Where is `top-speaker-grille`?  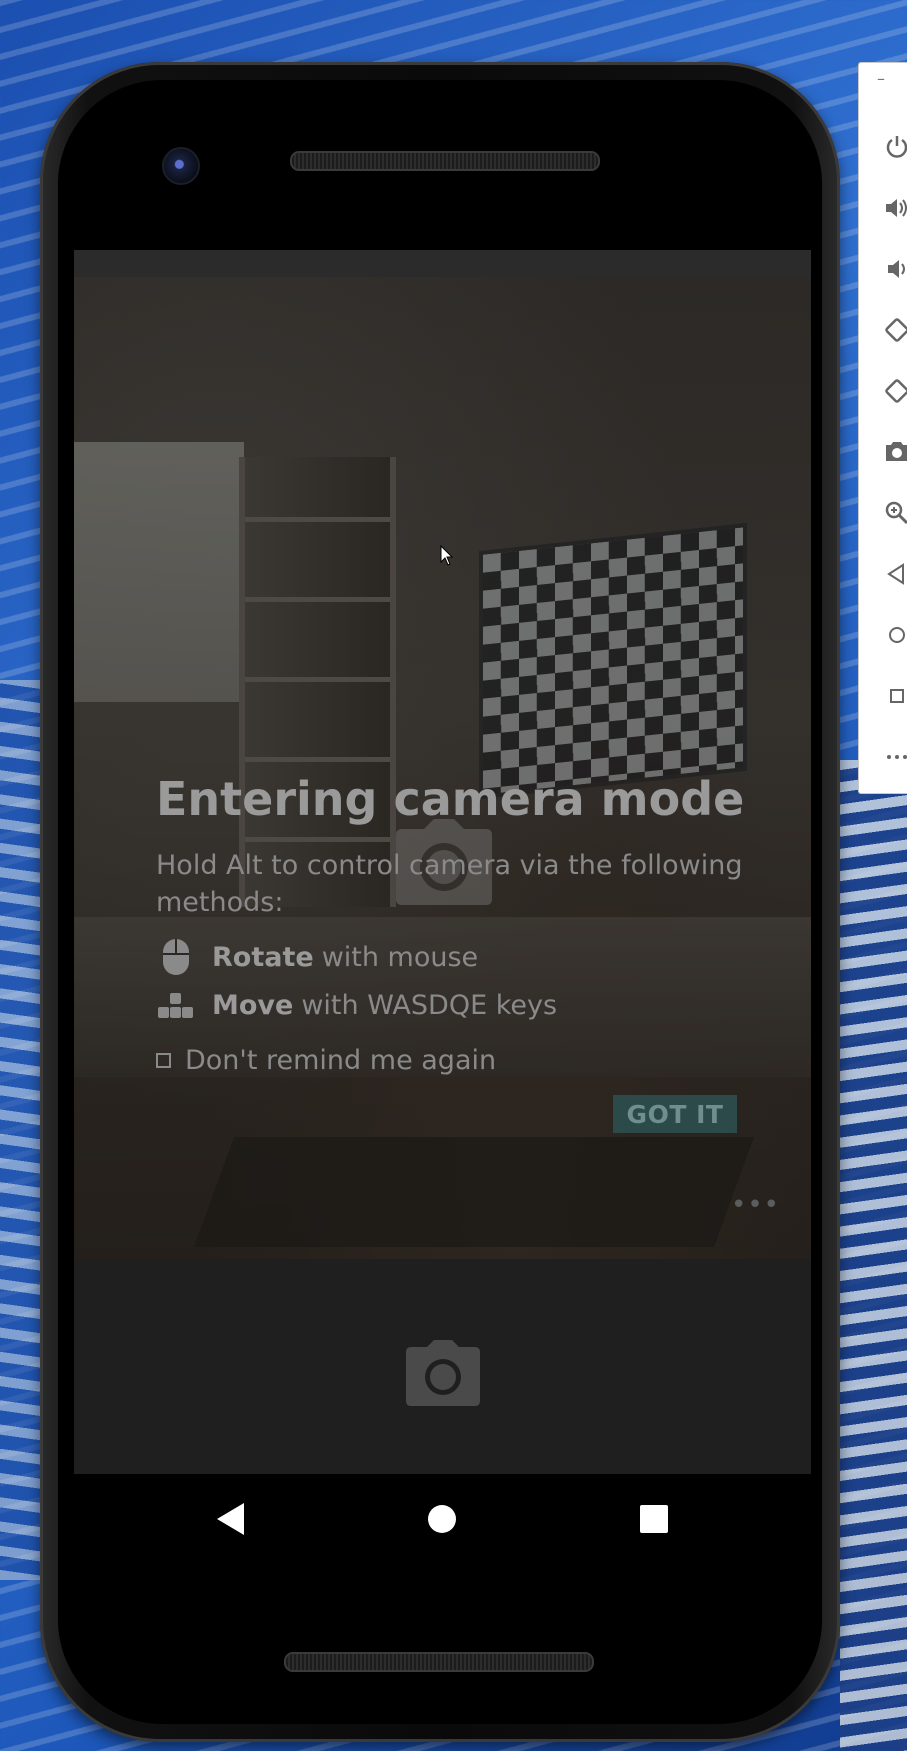
top-speaker-grille is located at coordinates (445, 161).